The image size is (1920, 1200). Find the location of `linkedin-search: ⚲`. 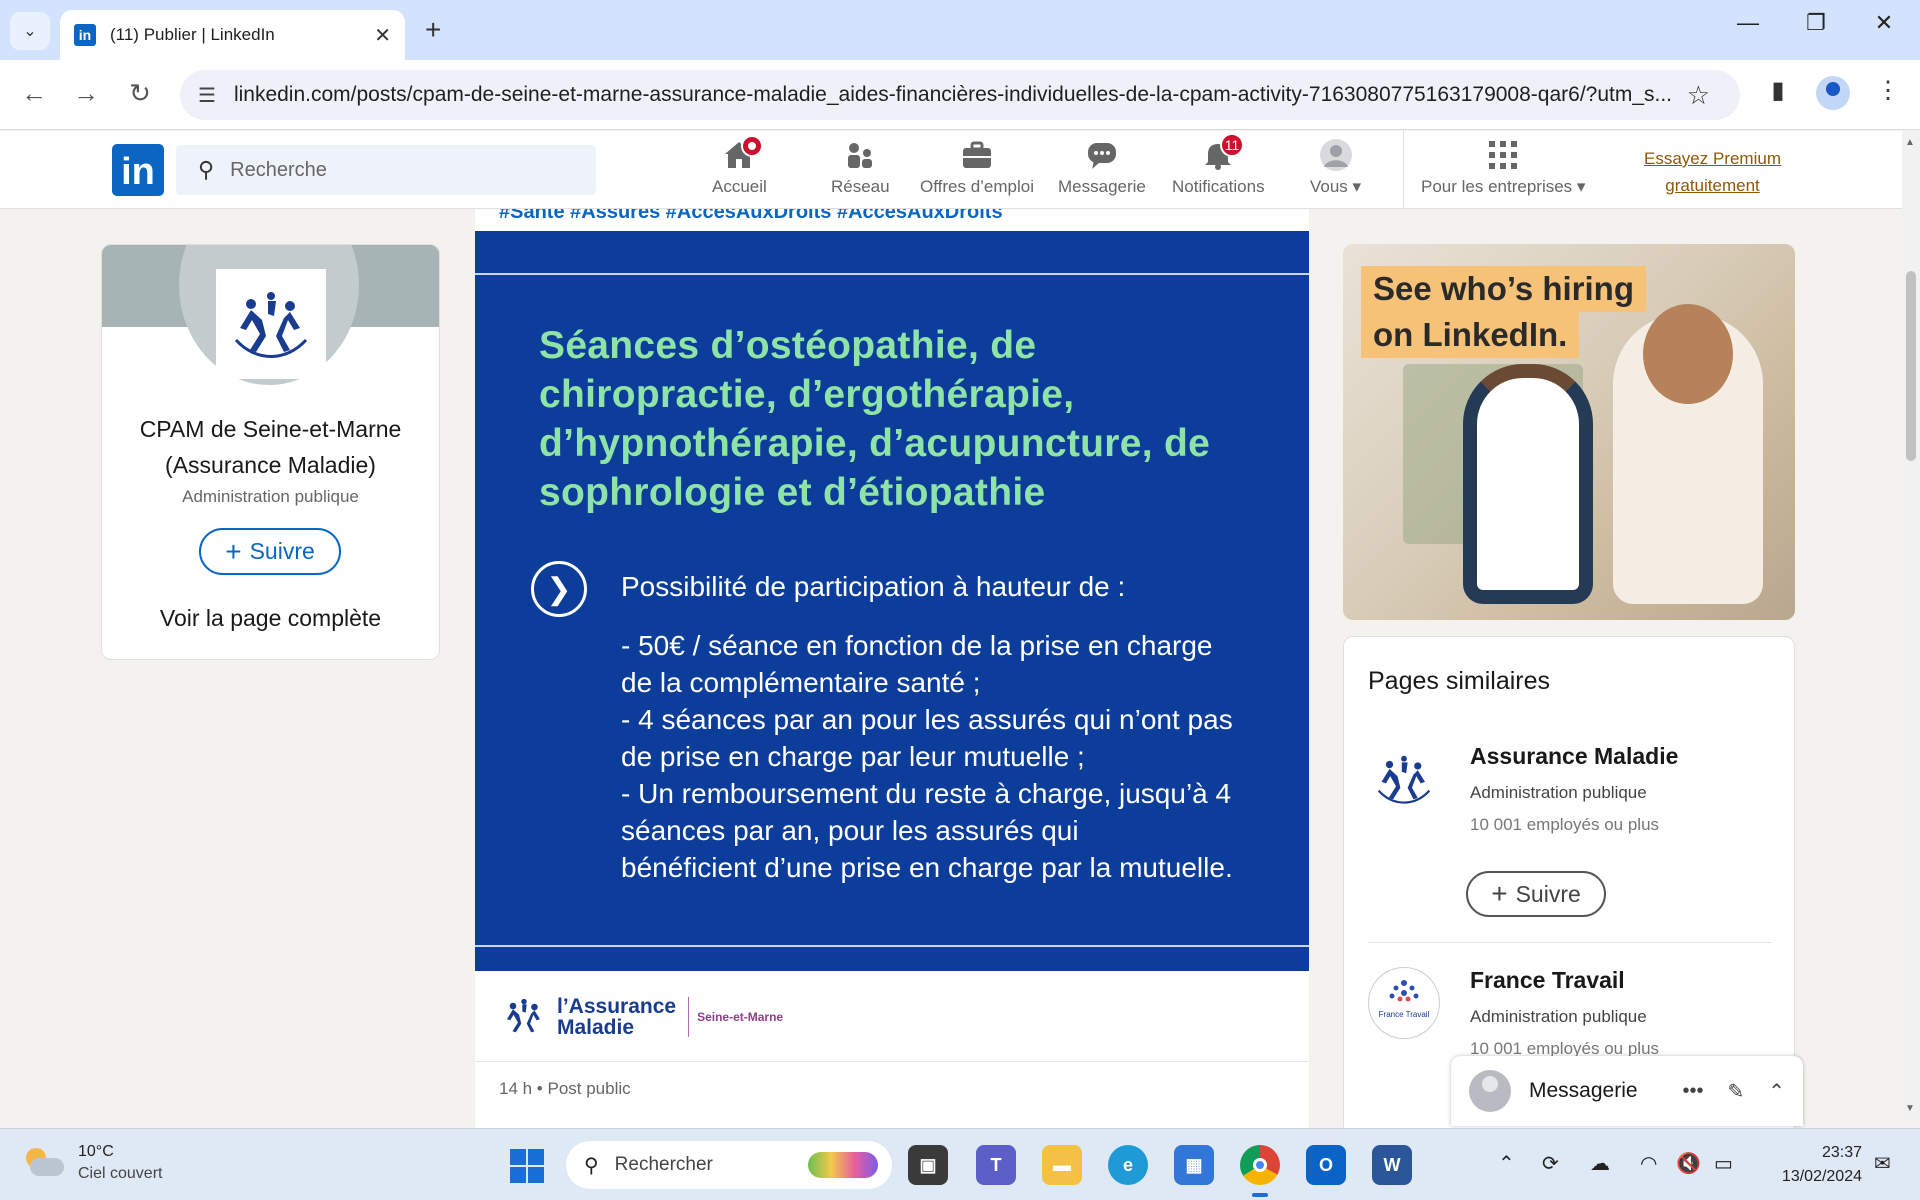

linkedin-search: ⚲ is located at coordinates (386, 170).